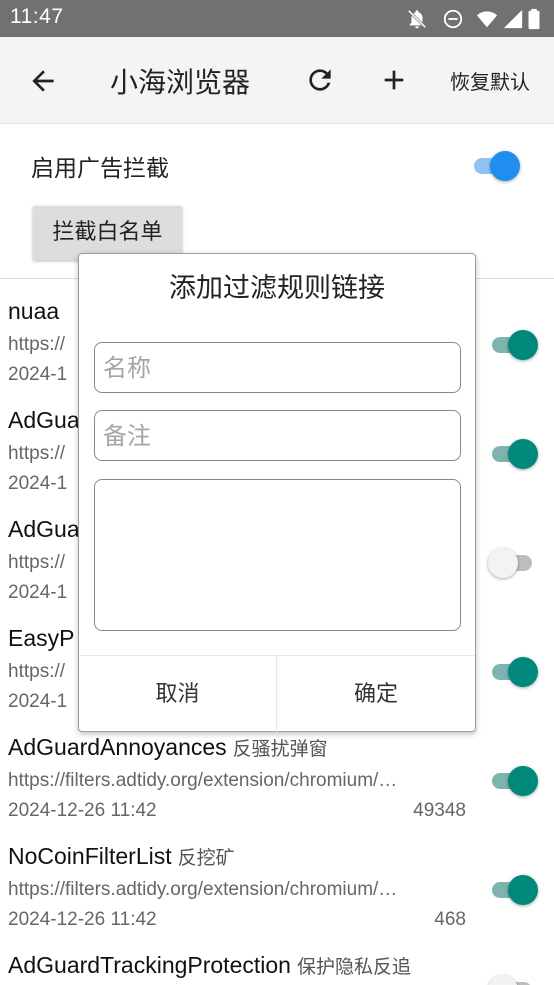  Describe the element at coordinates (376, 694) in the screenshot. I see `confirm-button: 确定` at that location.